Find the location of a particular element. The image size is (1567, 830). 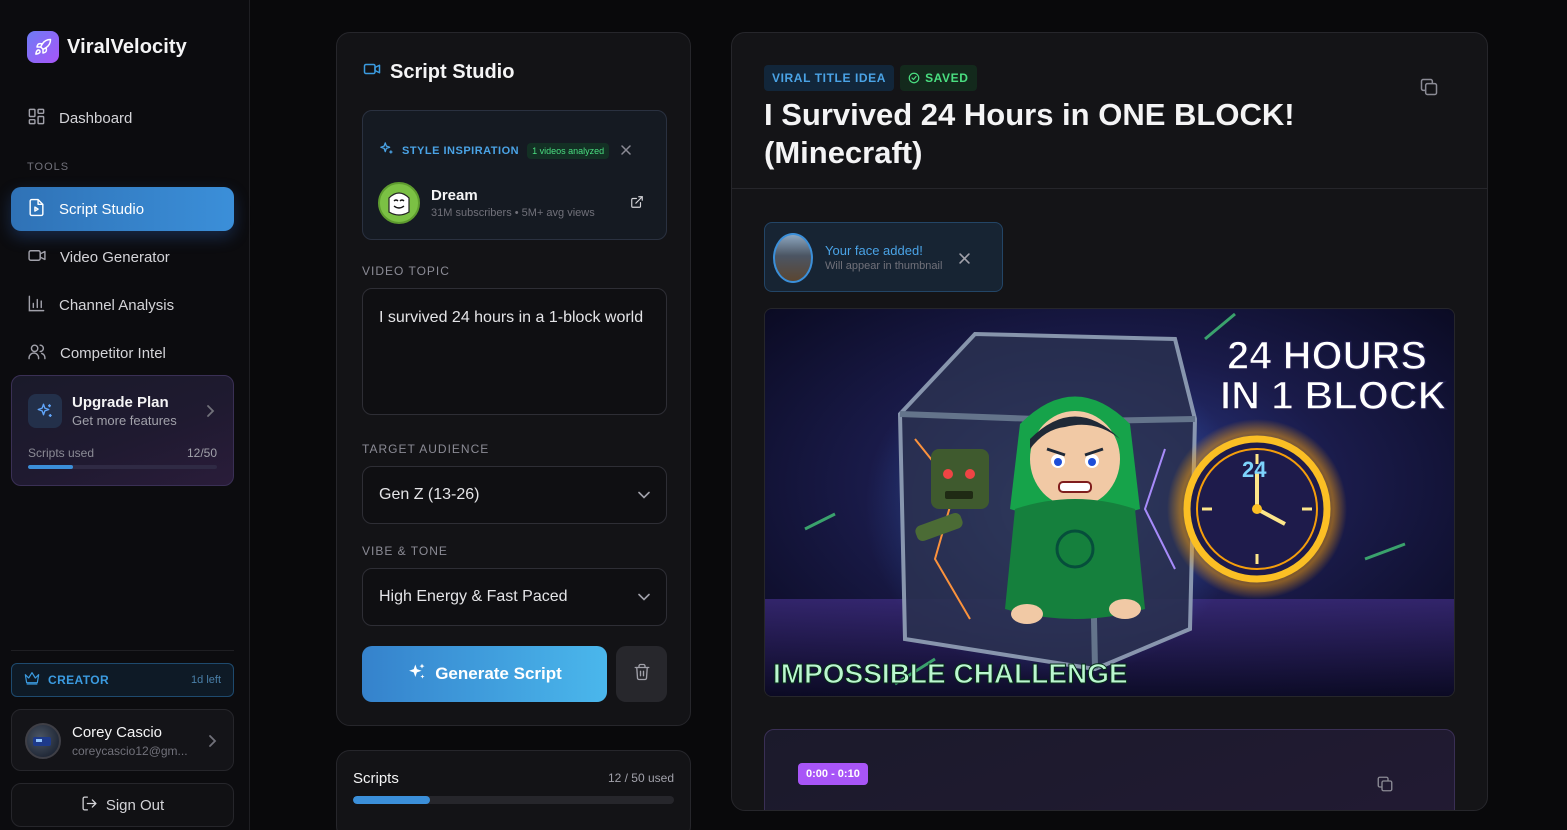

panel-title: Script Studio is located at coordinates (438, 72).